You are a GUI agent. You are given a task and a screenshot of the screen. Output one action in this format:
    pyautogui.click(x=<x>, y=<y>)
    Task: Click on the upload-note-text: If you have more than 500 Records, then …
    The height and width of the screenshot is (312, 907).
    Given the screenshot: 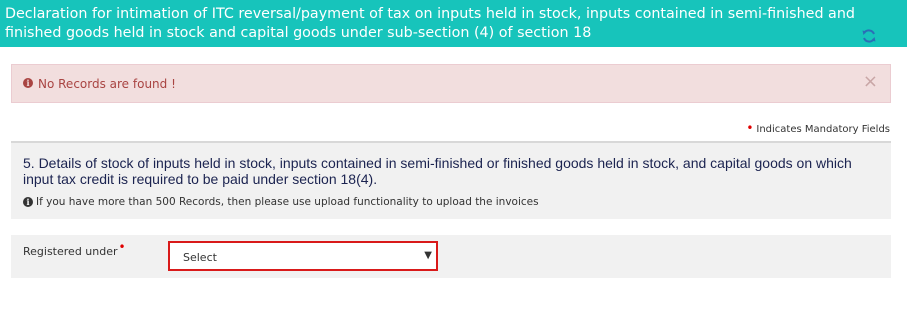 What is the action you would take?
    pyautogui.click(x=287, y=202)
    